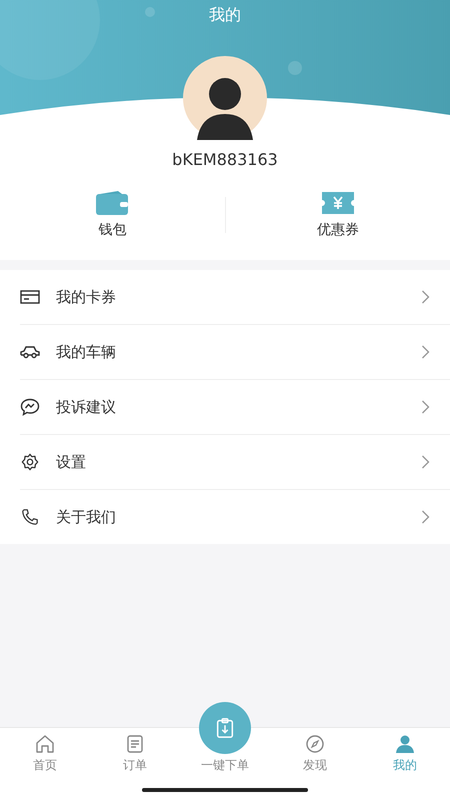 The image size is (450, 800). Describe the element at coordinates (135, 756) in the screenshot. I see `tab: 订单` at that location.